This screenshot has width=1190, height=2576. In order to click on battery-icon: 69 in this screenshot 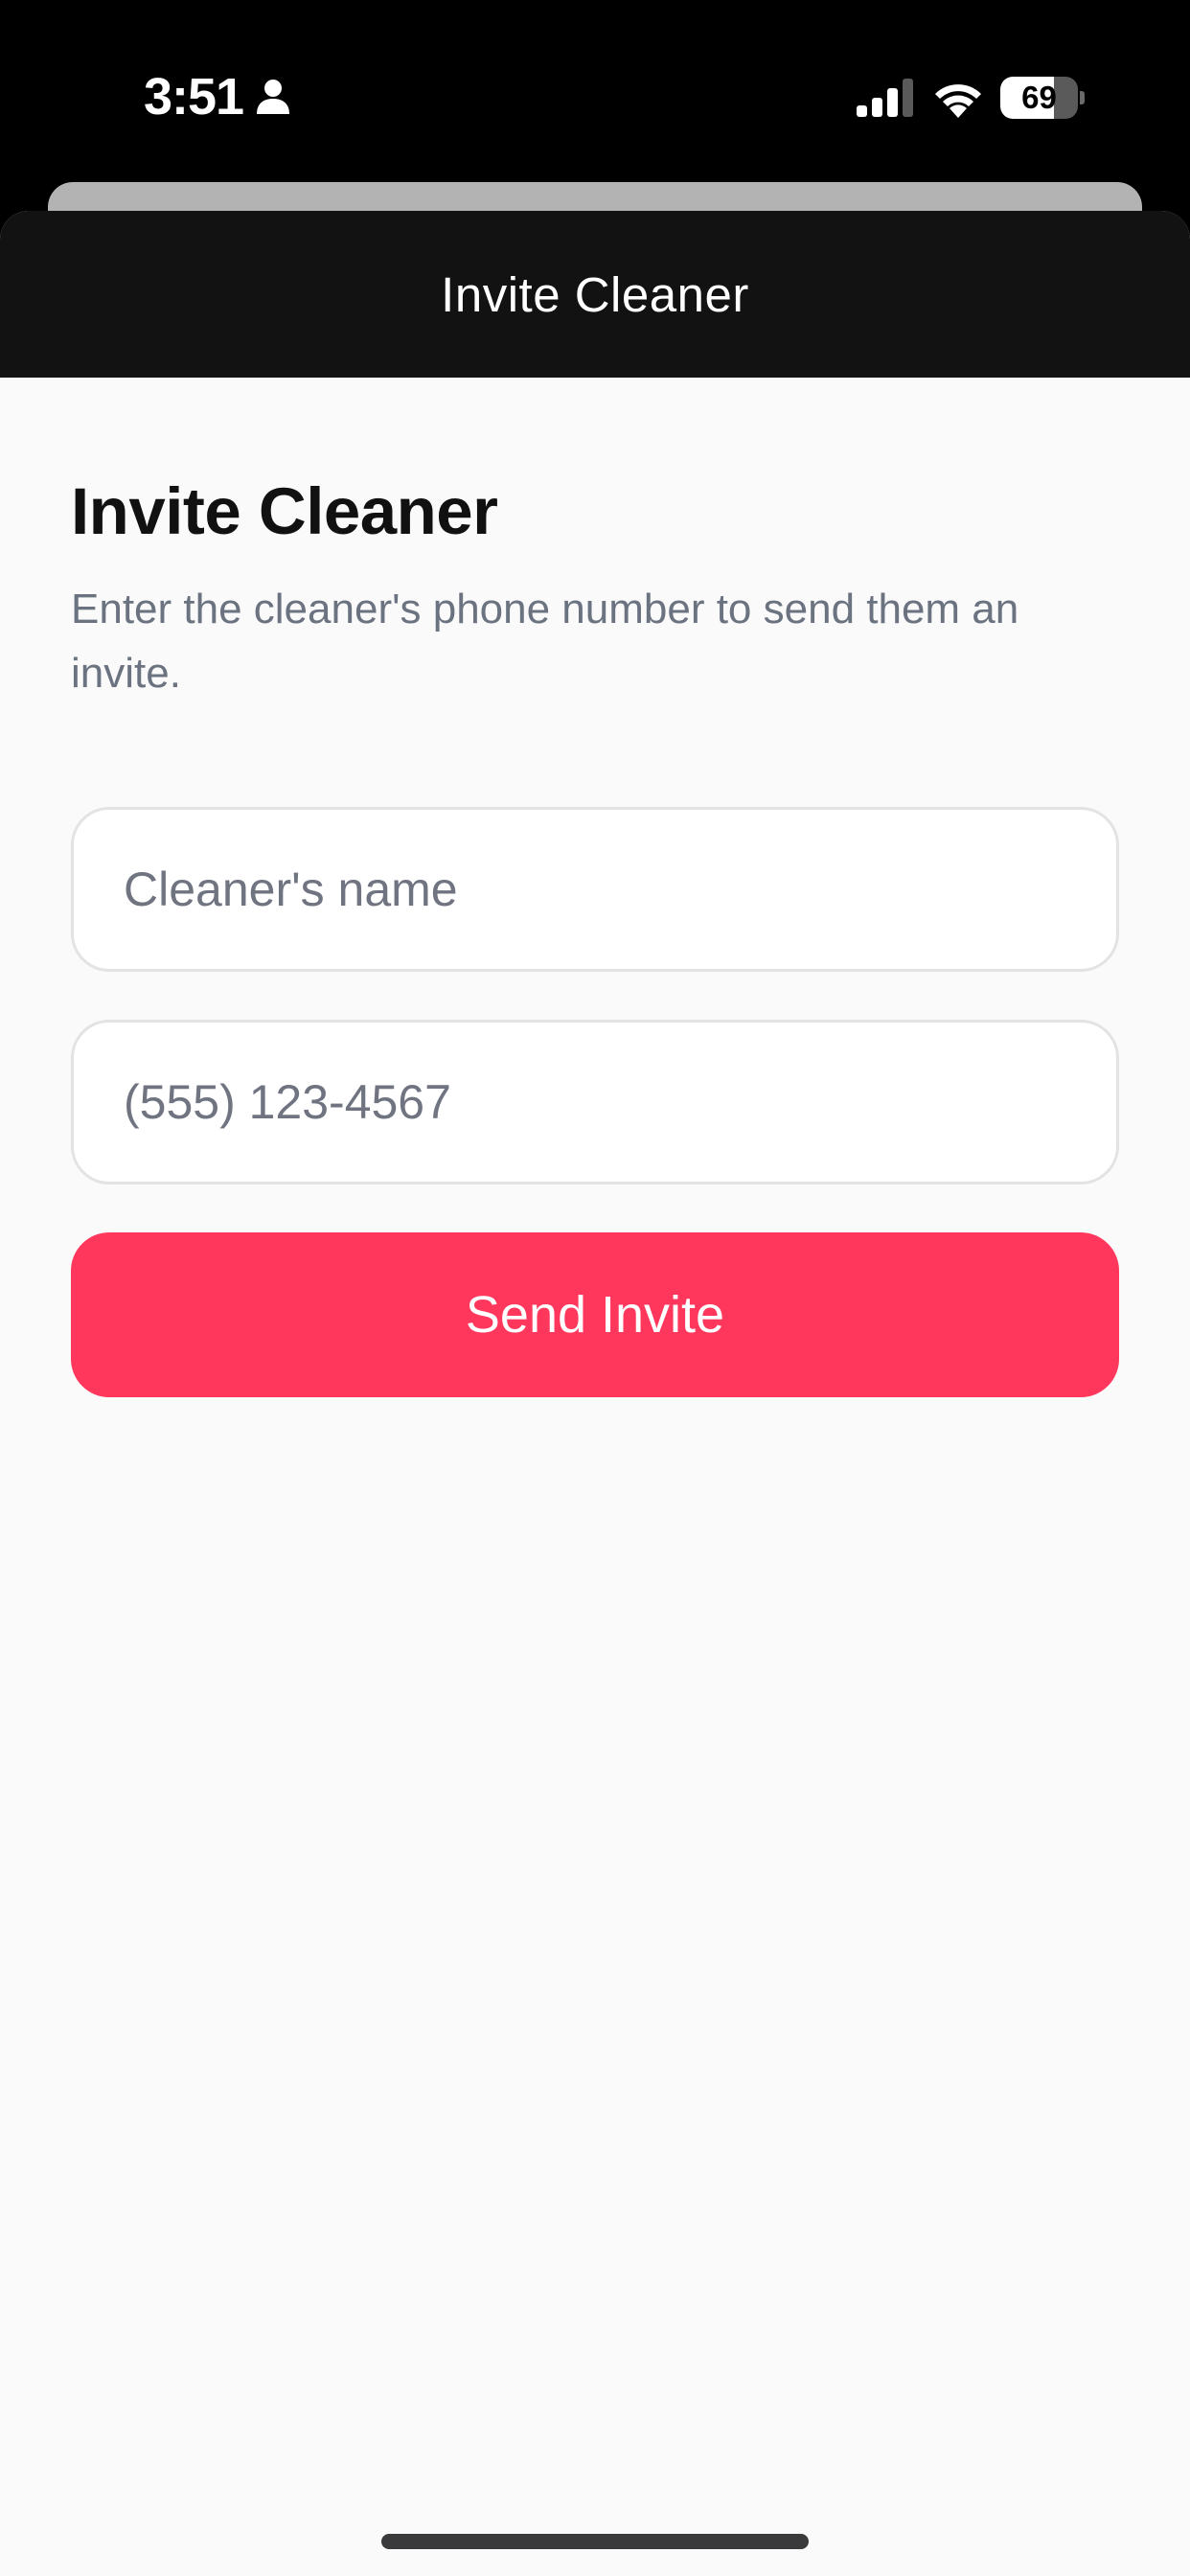, I will do `click(1042, 98)`.